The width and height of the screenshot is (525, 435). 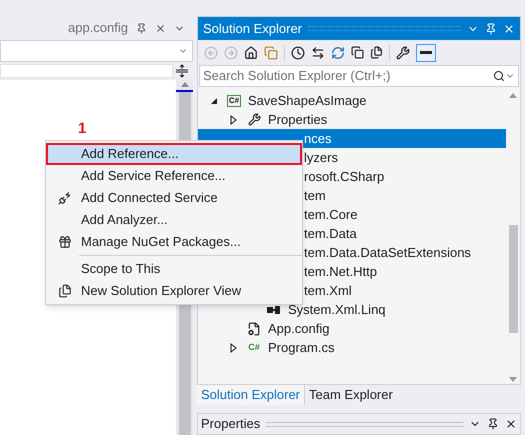 I want to click on panel-title: Solution Explorer, so click(x=252, y=29).